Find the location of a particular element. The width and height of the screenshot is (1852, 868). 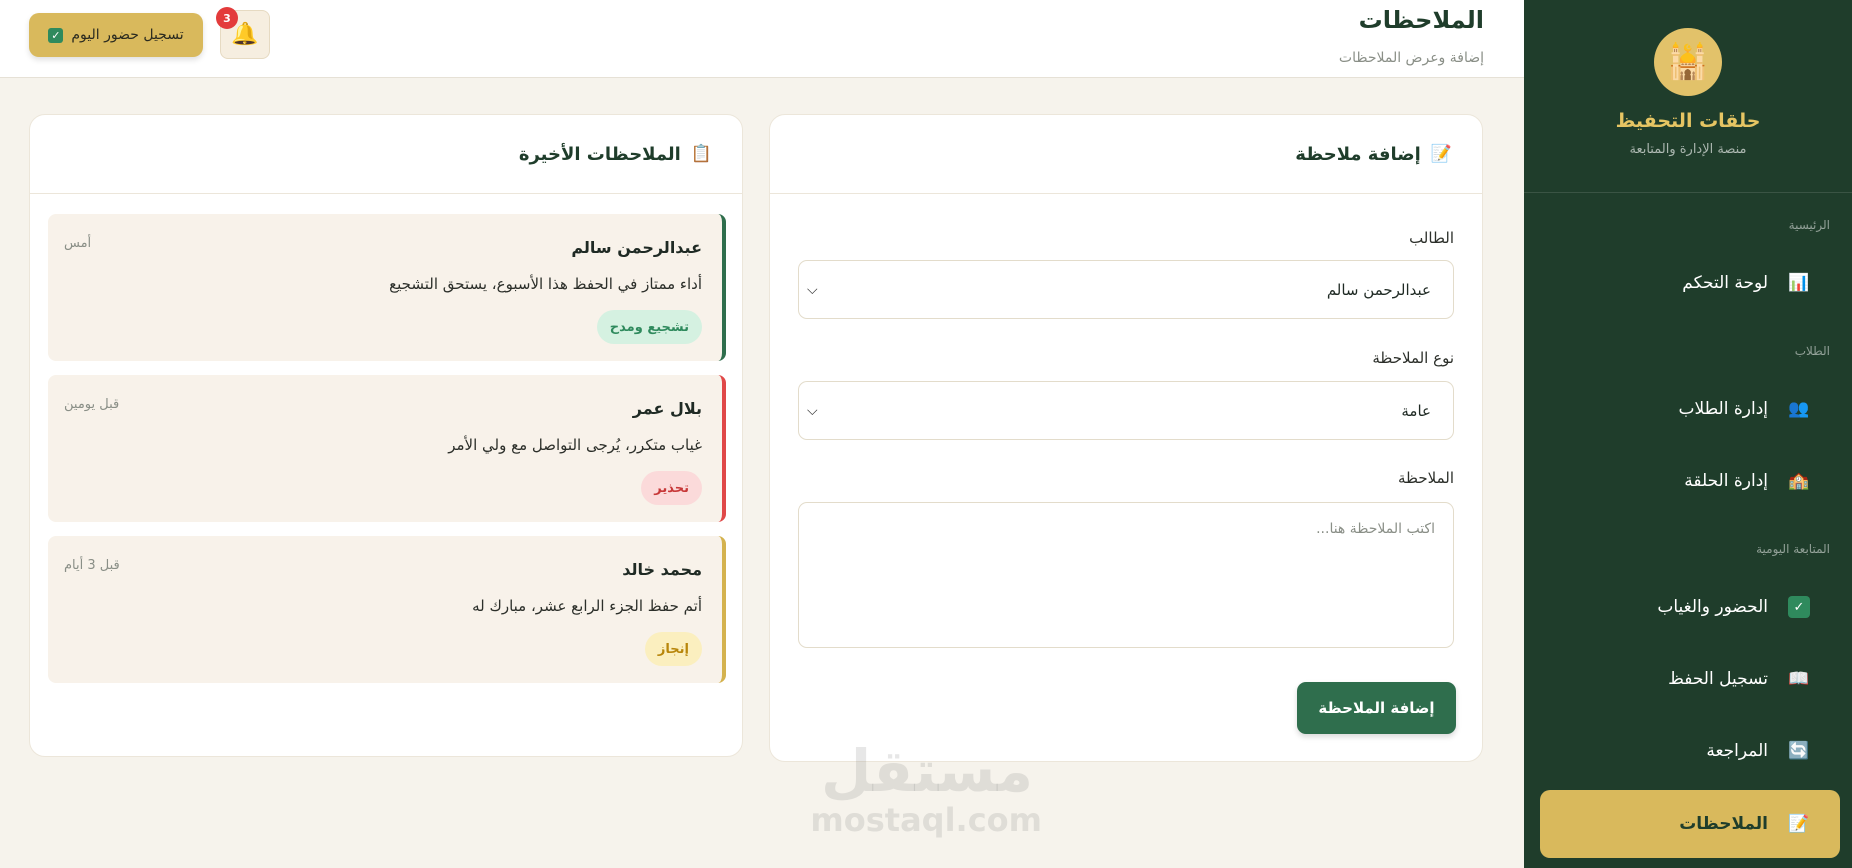

note-time: أمس is located at coordinates (78, 243).